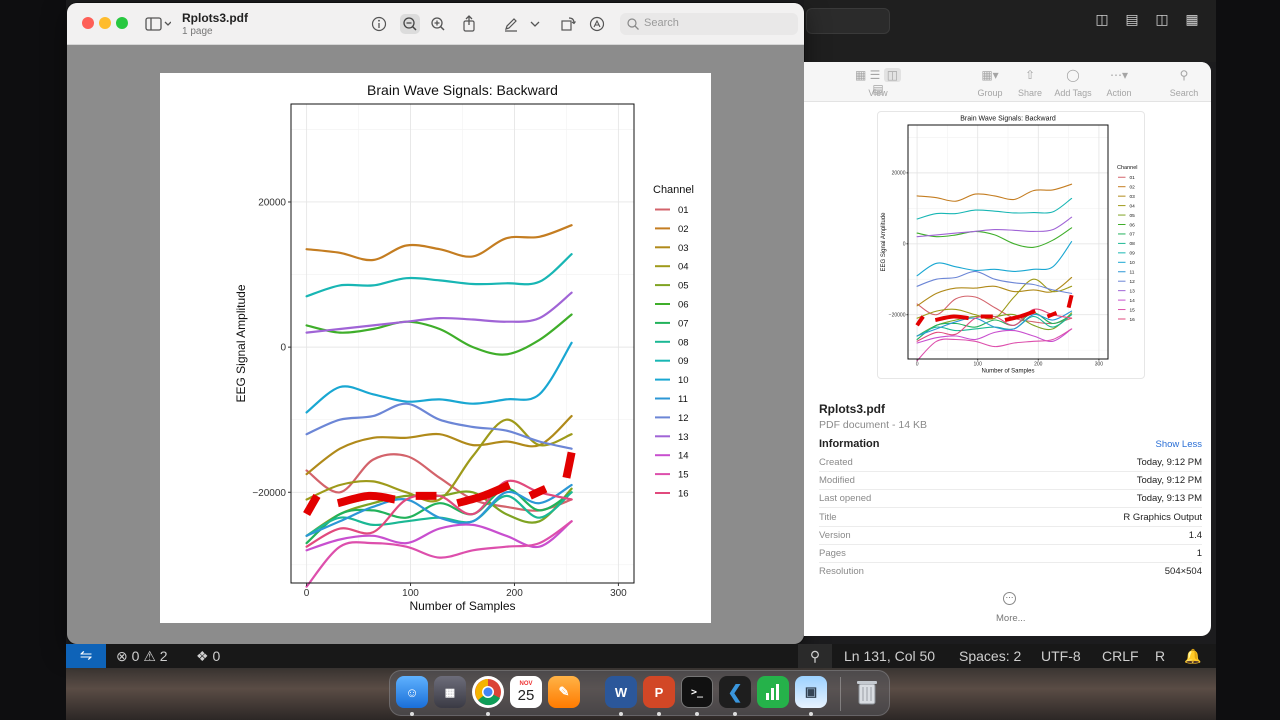  I want to click on ports-indicator: ❖ 0, so click(208, 656).